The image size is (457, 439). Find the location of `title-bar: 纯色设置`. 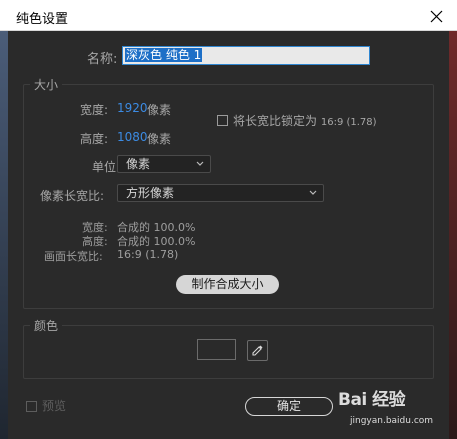

title-bar: 纯色设置 is located at coordinates (228, 15).